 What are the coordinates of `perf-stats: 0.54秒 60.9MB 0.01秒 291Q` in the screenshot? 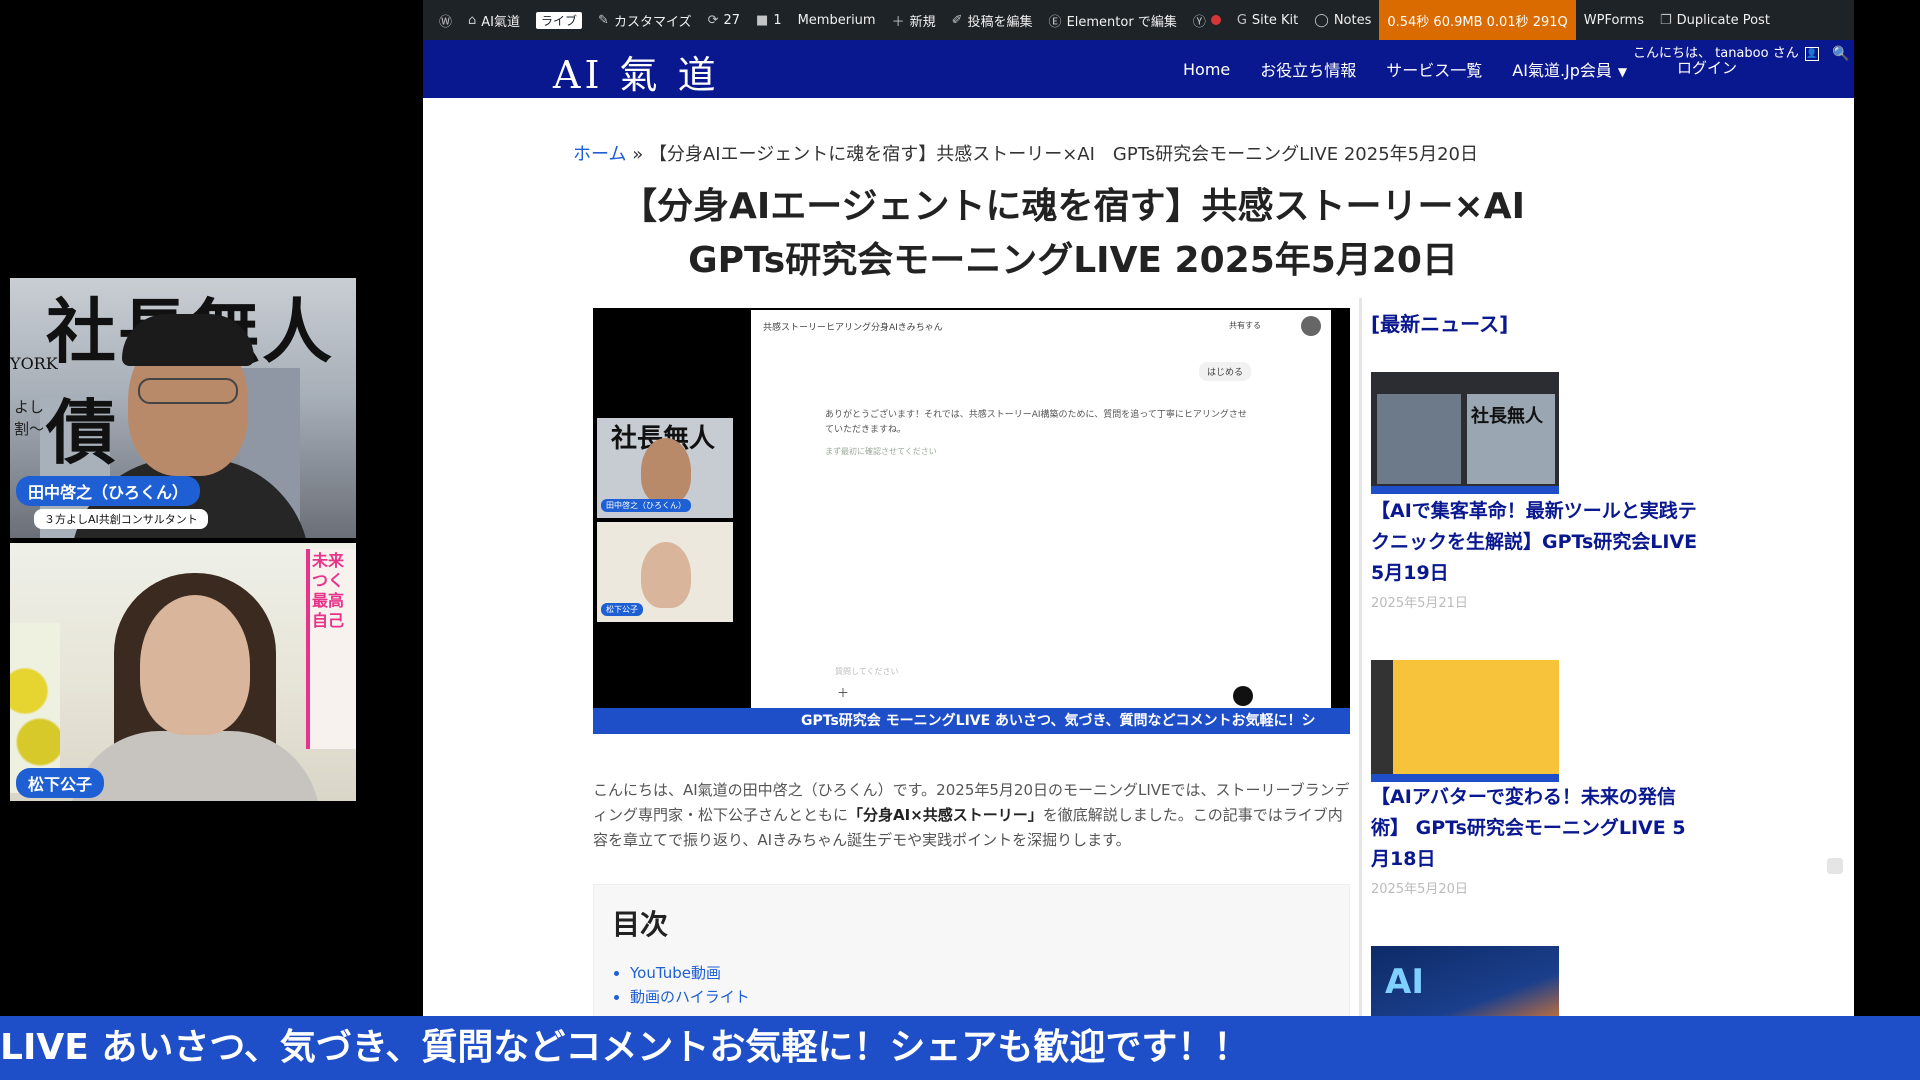 It's located at (1477, 22).